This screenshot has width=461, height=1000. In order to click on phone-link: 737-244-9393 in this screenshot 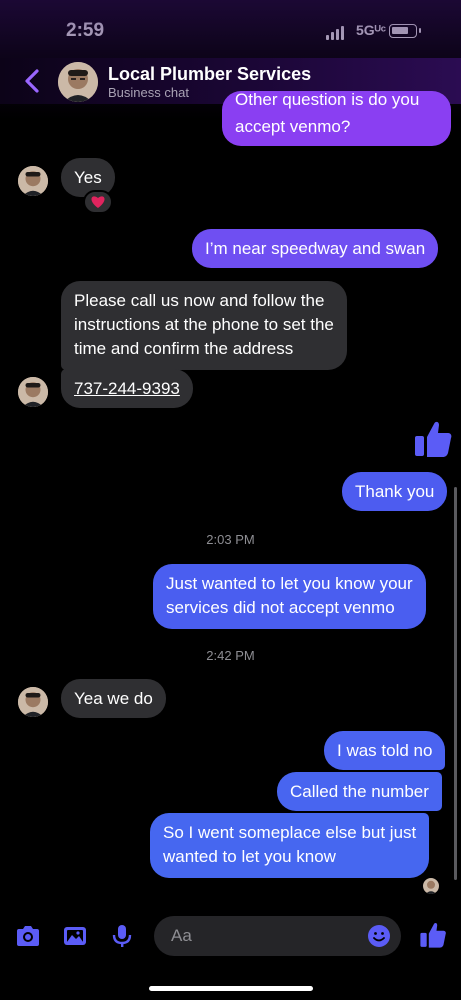, I will do `click(127, 388)`.